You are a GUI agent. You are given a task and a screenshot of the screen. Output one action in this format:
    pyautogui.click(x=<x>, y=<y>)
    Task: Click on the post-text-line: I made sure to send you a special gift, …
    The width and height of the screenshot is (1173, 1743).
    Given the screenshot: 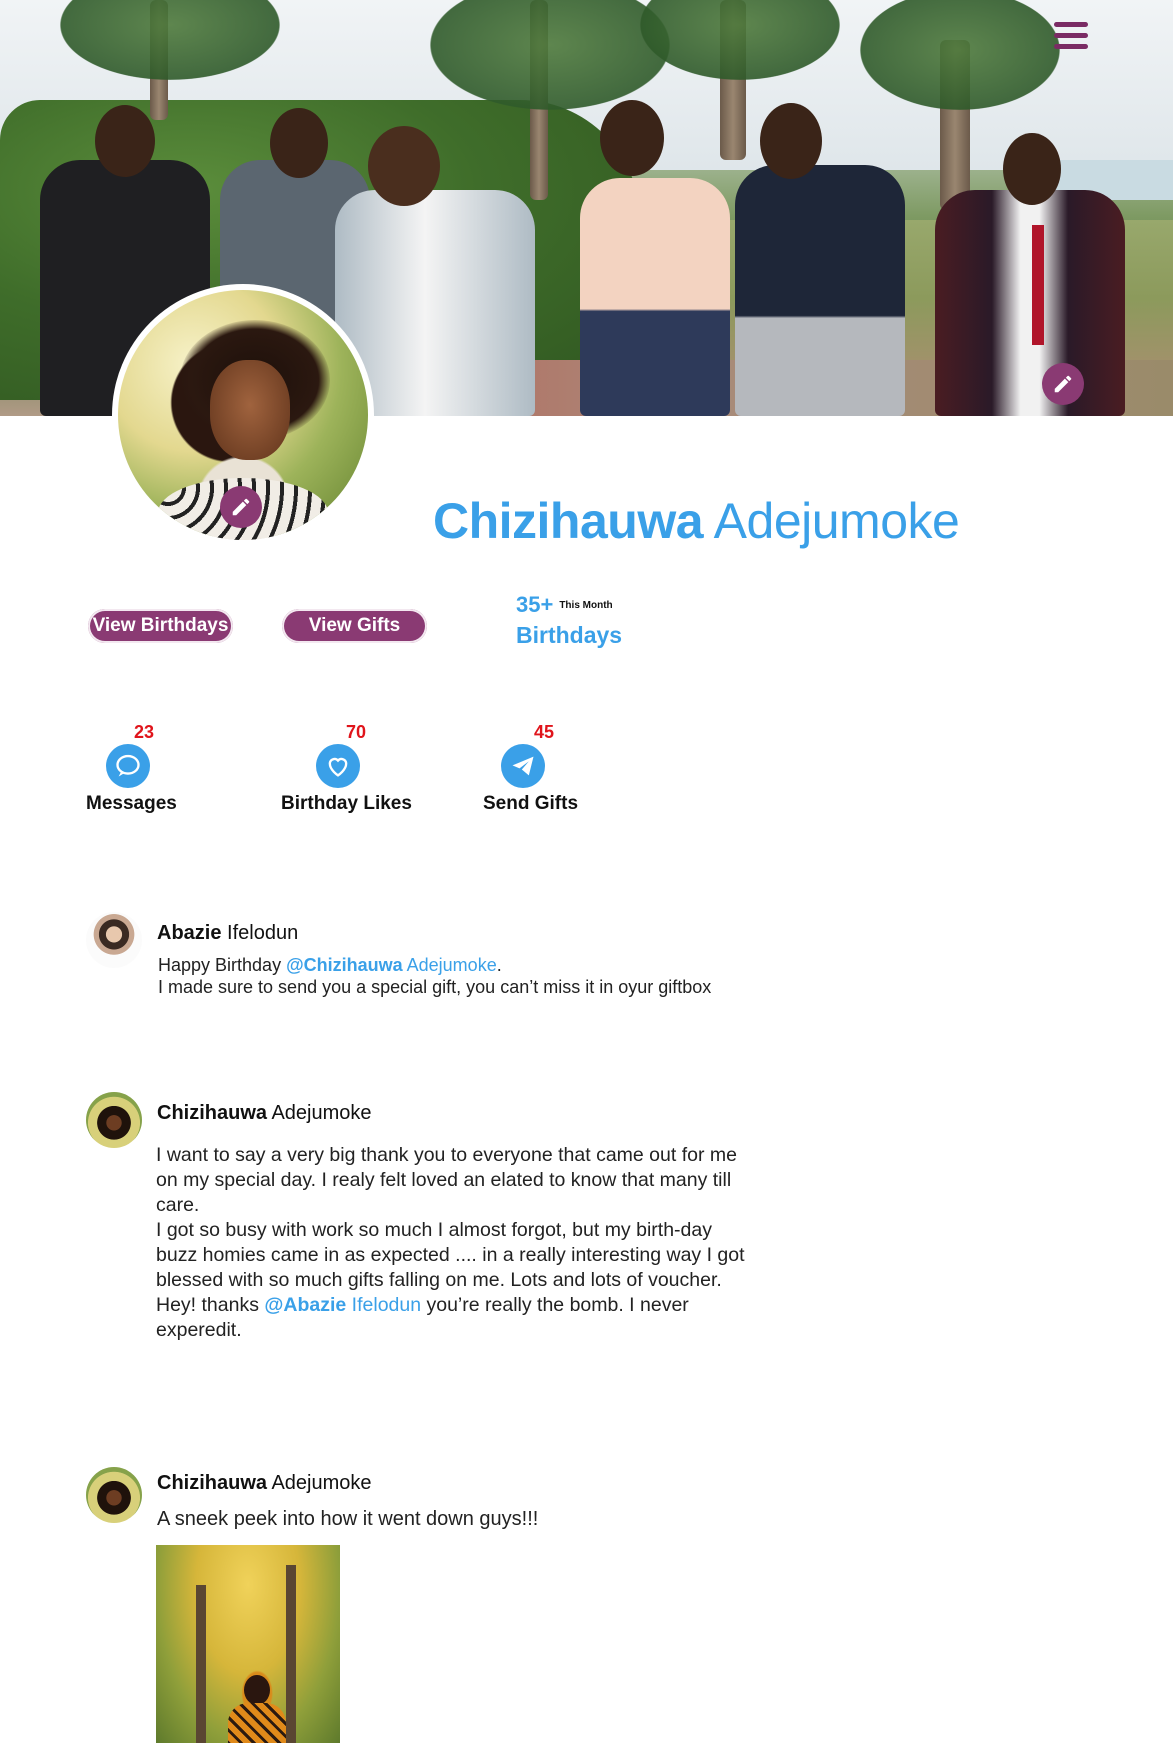 What is the action you would take?
    pyautogui.click(x=435, y=987)
    